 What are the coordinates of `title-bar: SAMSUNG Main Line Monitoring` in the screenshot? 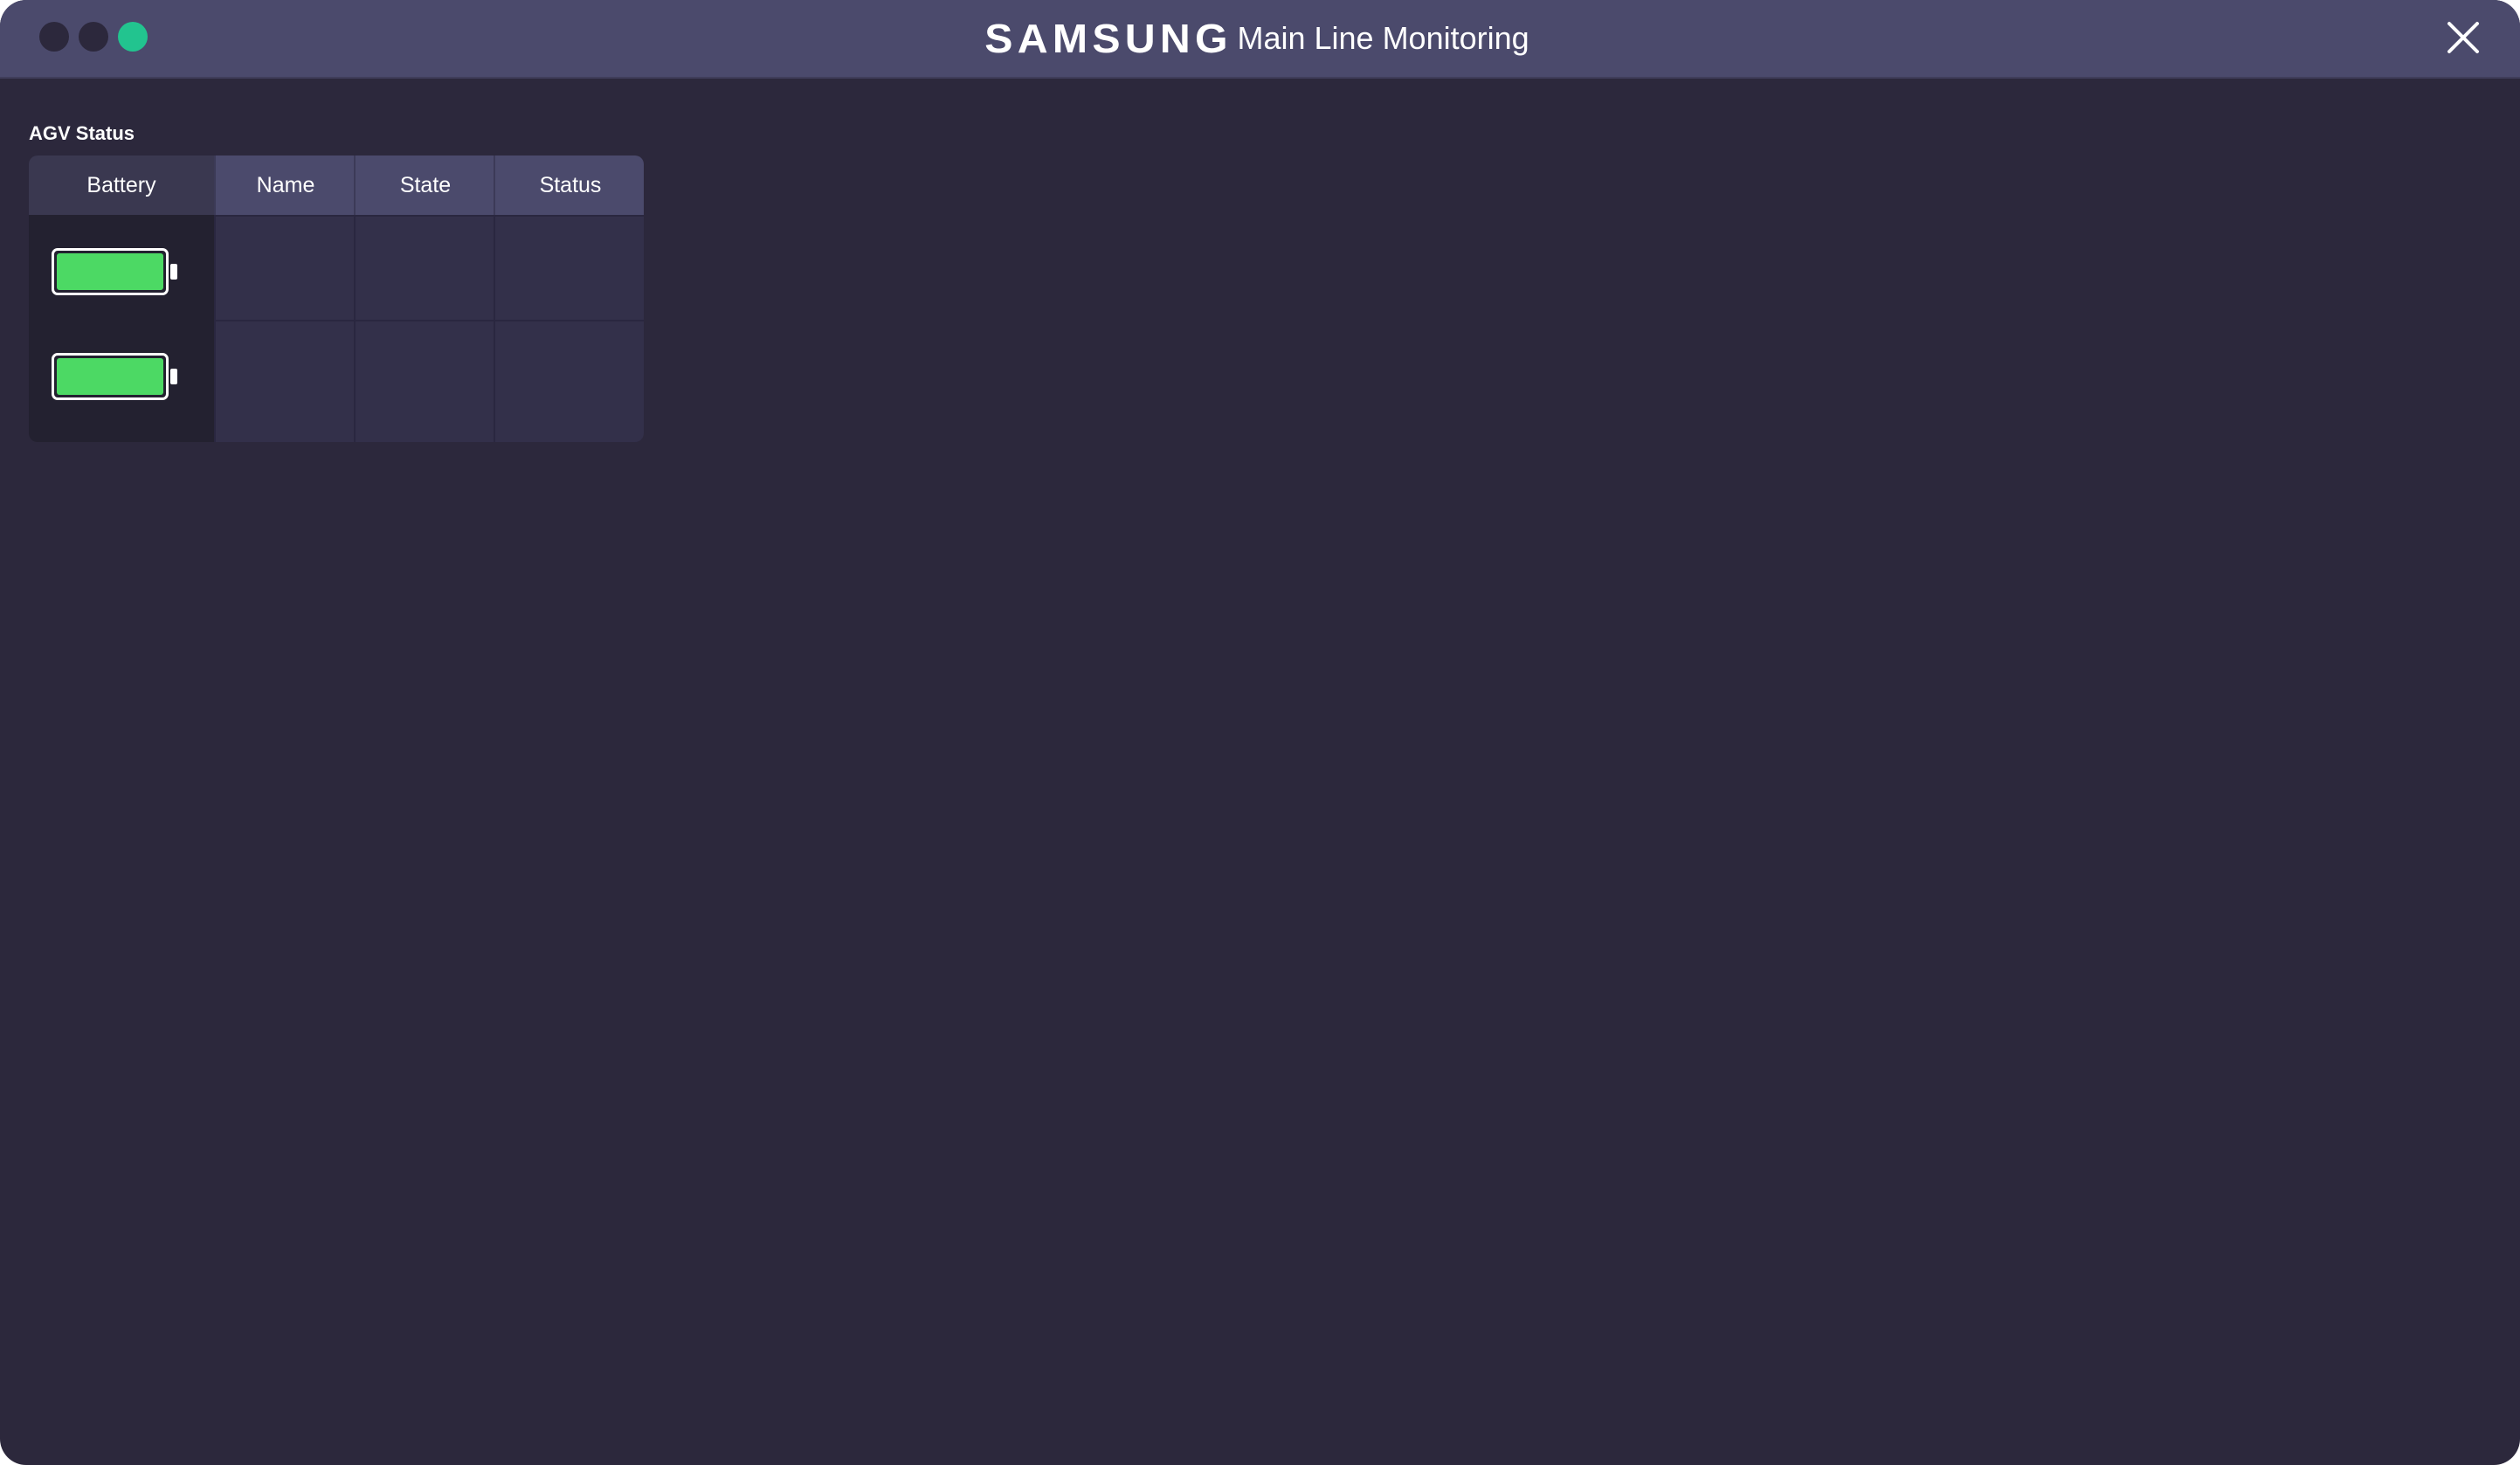 It's located at (1260, 39).